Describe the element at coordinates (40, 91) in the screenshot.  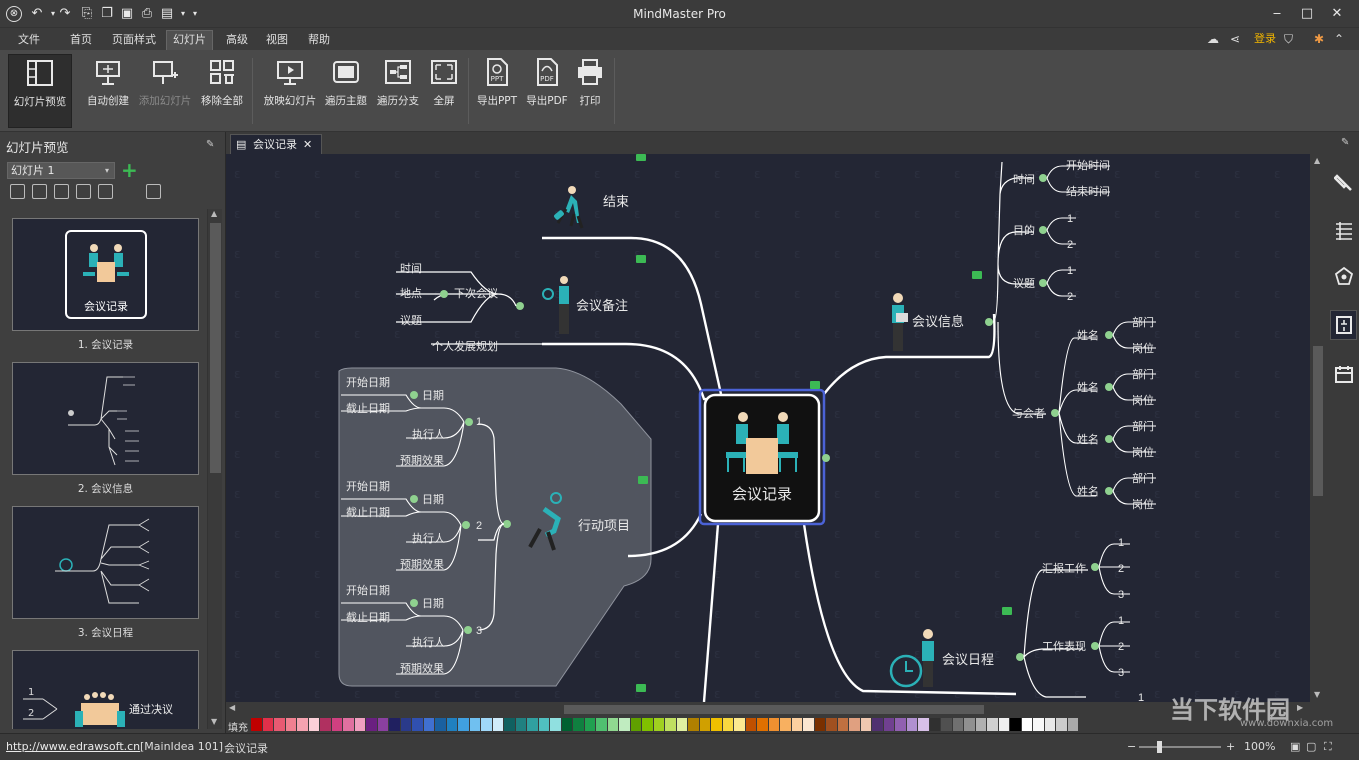
I see `slide-preview-button: 幻灯片预览` at that location.